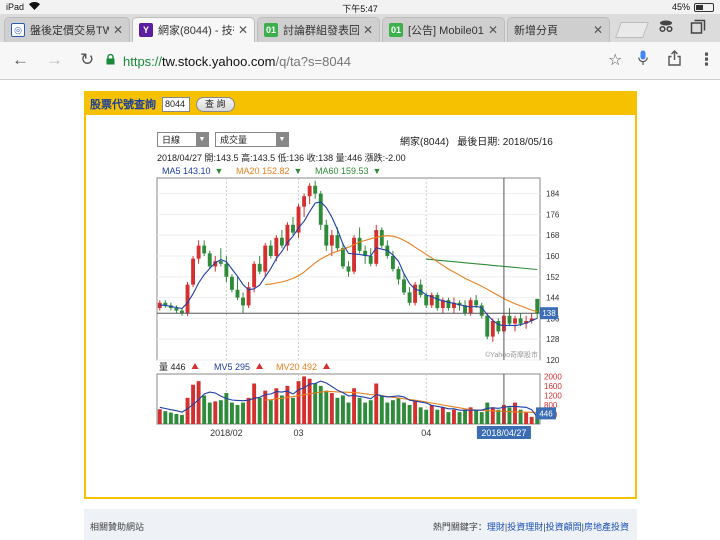 The height and width of the screenshot is (540, 720). I want to click on price-tick-label: 160, so click(553, 256).